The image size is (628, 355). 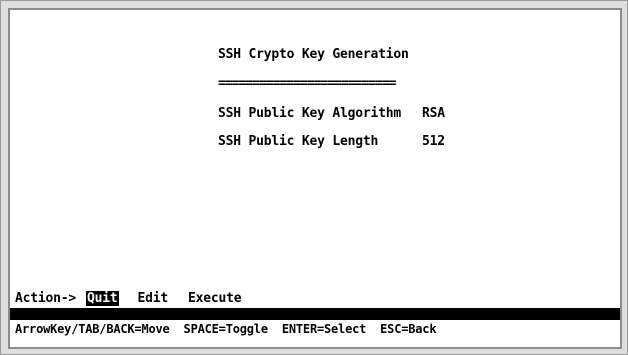 I want to click on execute-action: Execute, so click(x=214, y=298).